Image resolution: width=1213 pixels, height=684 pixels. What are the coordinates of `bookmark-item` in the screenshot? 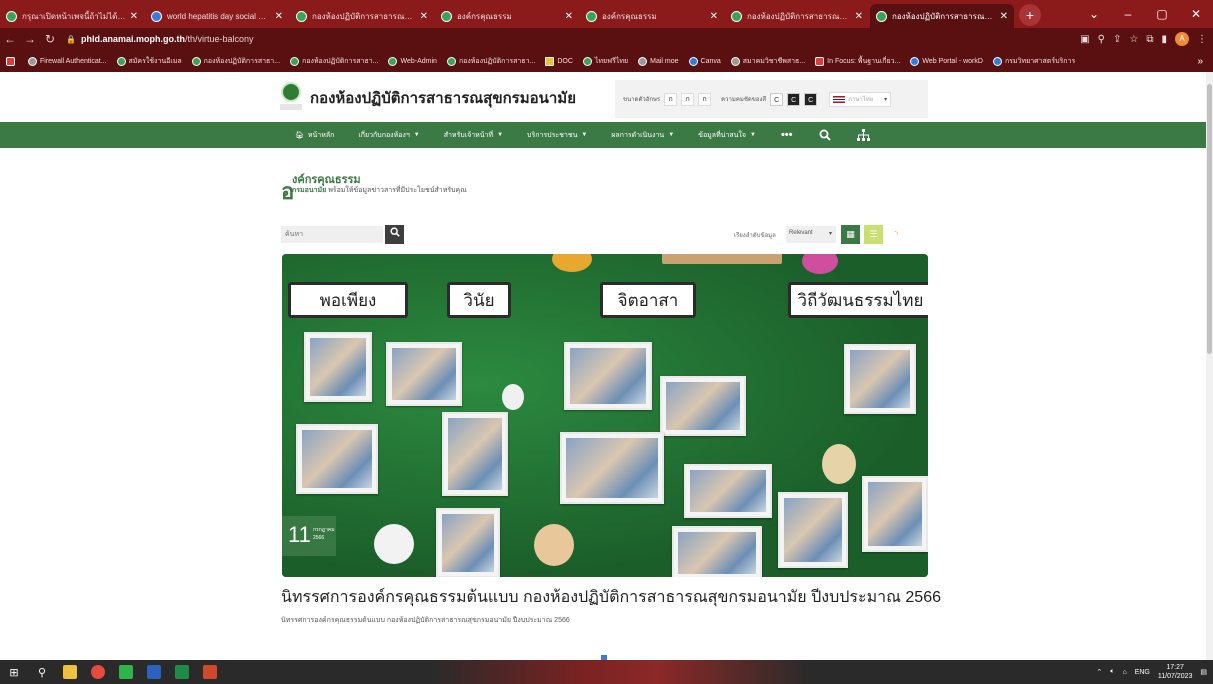 It's located at (12, 61).